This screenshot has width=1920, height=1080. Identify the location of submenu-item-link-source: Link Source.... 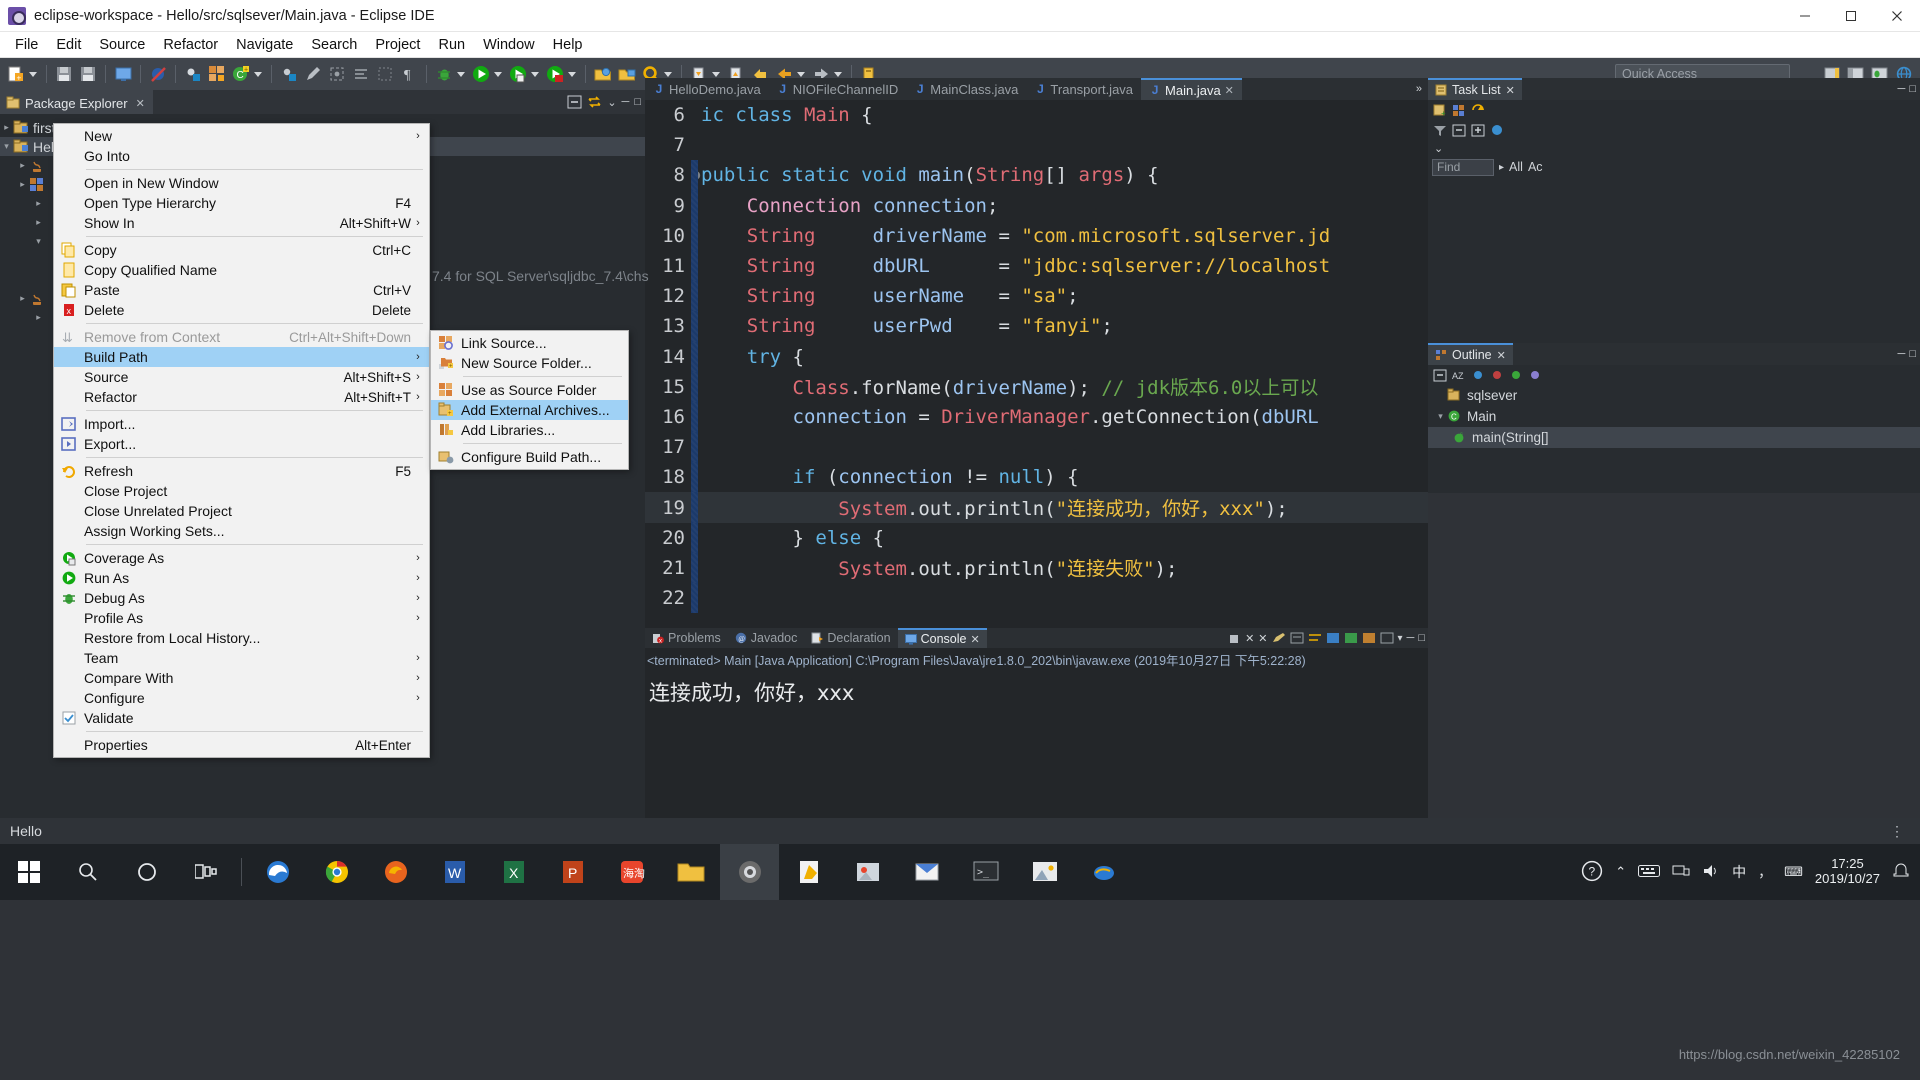
(529, 343).